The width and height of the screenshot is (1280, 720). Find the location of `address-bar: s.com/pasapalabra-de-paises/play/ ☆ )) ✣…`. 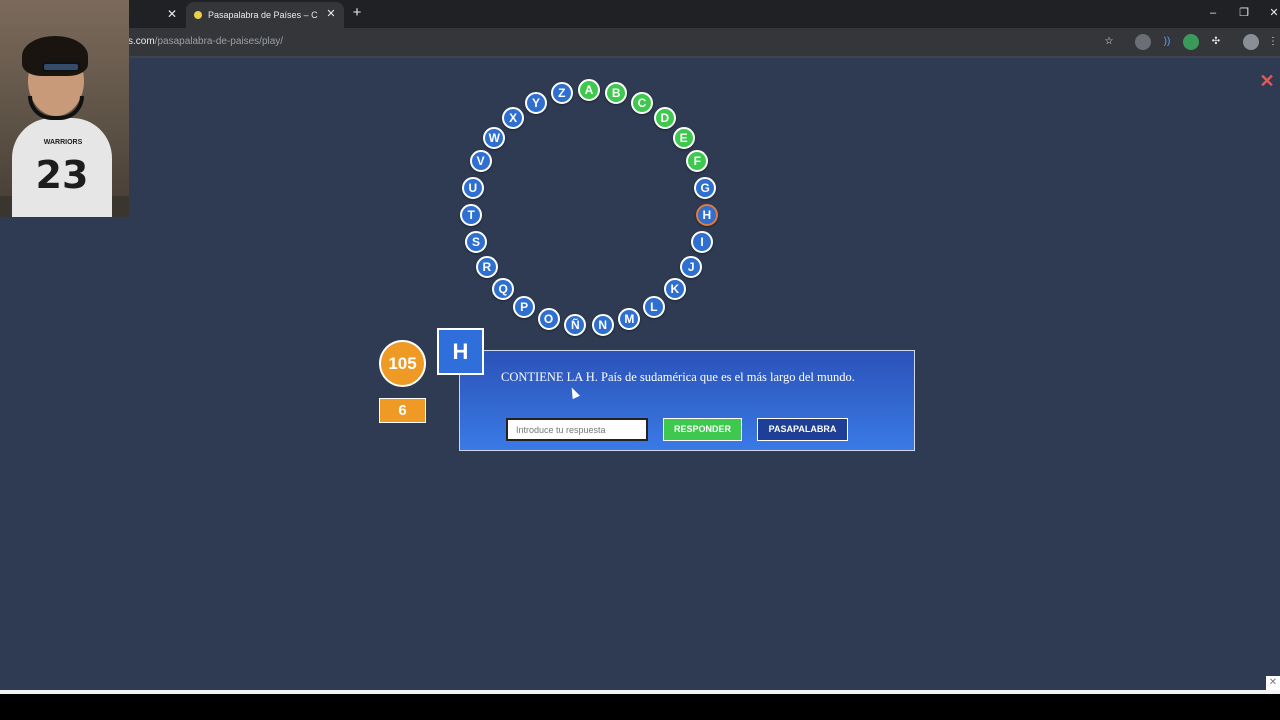

address-bar: s.com/pasapalabra-de-paises/play/ ☆ )) ✣… is located at coordinates (640, 42).